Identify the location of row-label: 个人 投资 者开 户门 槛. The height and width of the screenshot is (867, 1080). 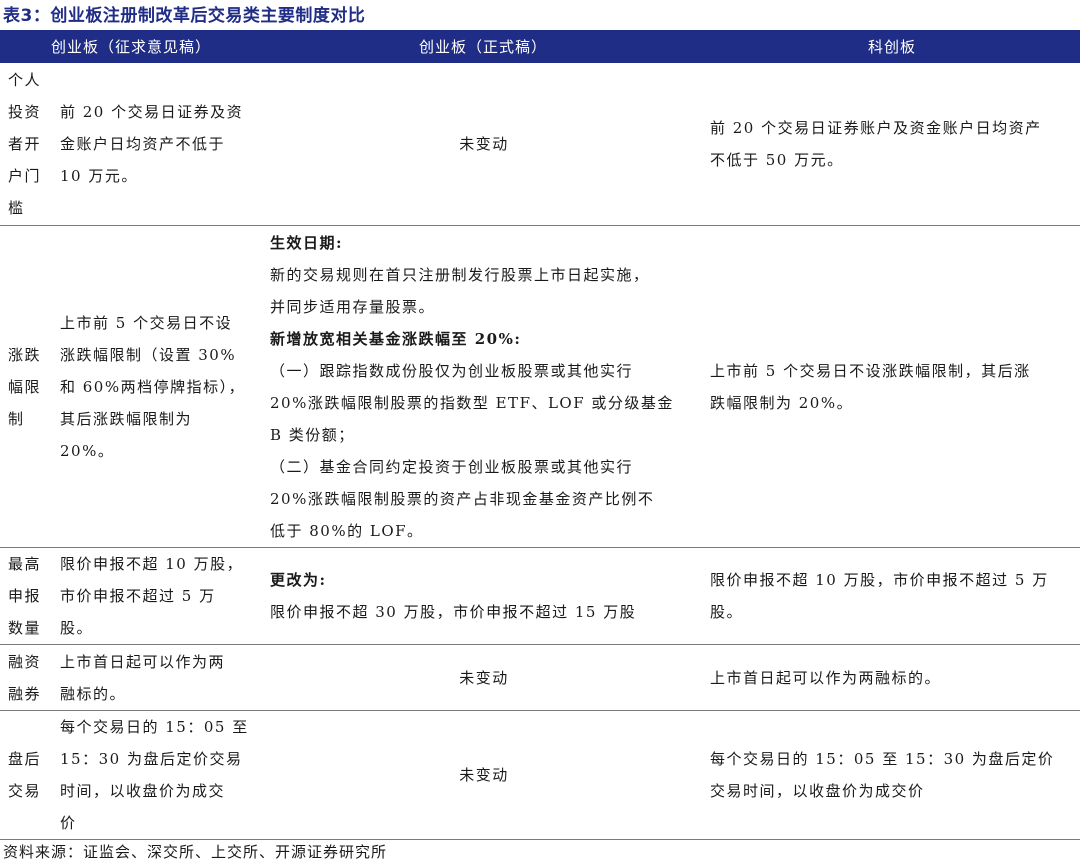
(25, 144).